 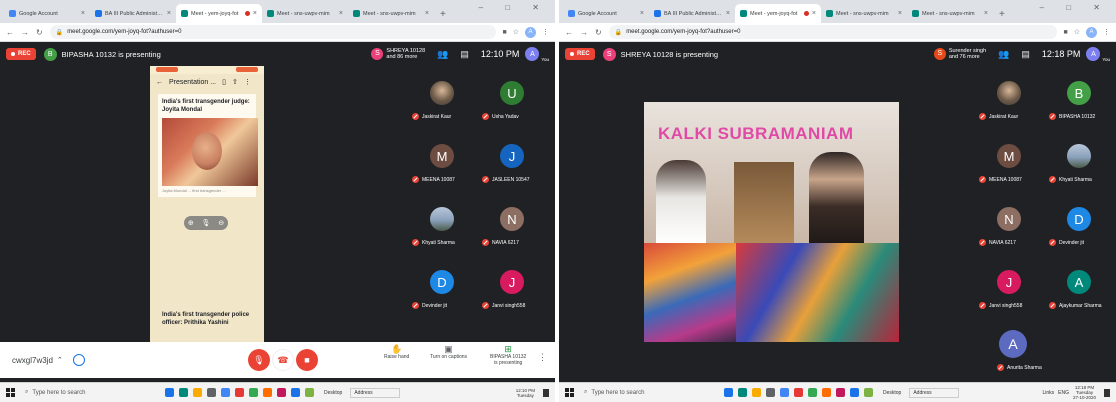 What do you see at coordinates (1063, 393) in the screenshot?
I see `language-indicator: ENG` at bounding box center [1063, 393].